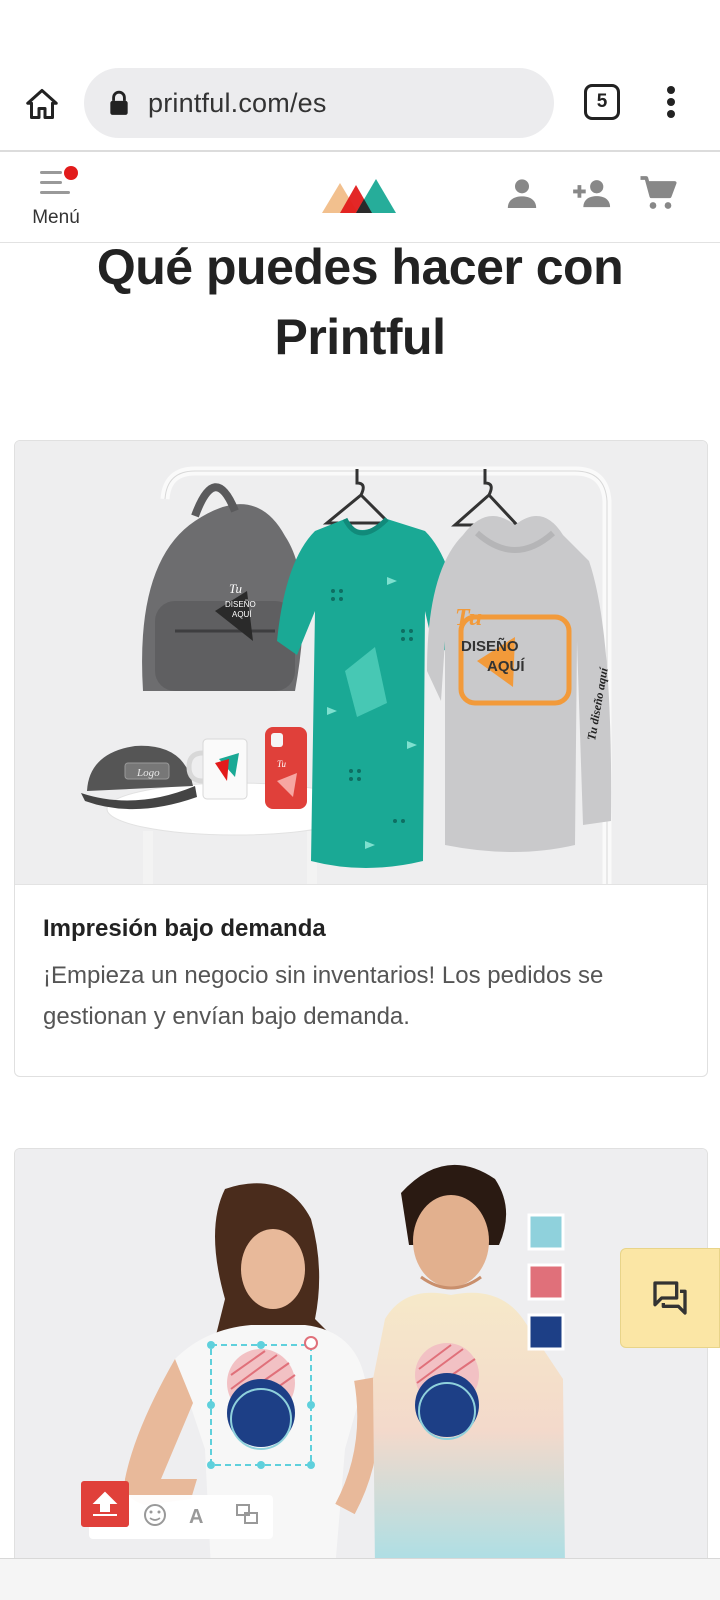 The image size is (720, 1600). What do you see at coordinates (237, 102) in the screenshot?
I see `url-text: printful.com/es` at bounding box center [237, 102].